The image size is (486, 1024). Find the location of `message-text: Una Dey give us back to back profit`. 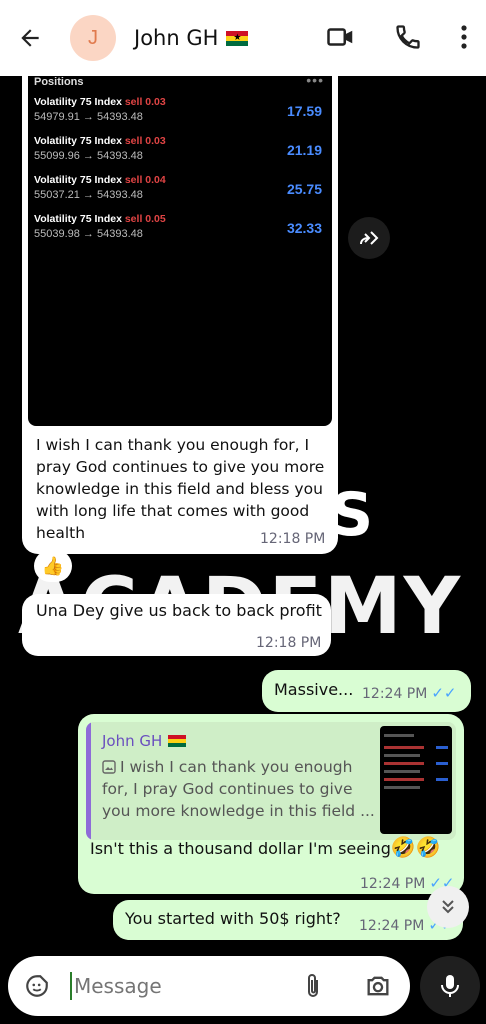

message-text: Una Dey give us back to back profit is located at coordinates (179, 610).